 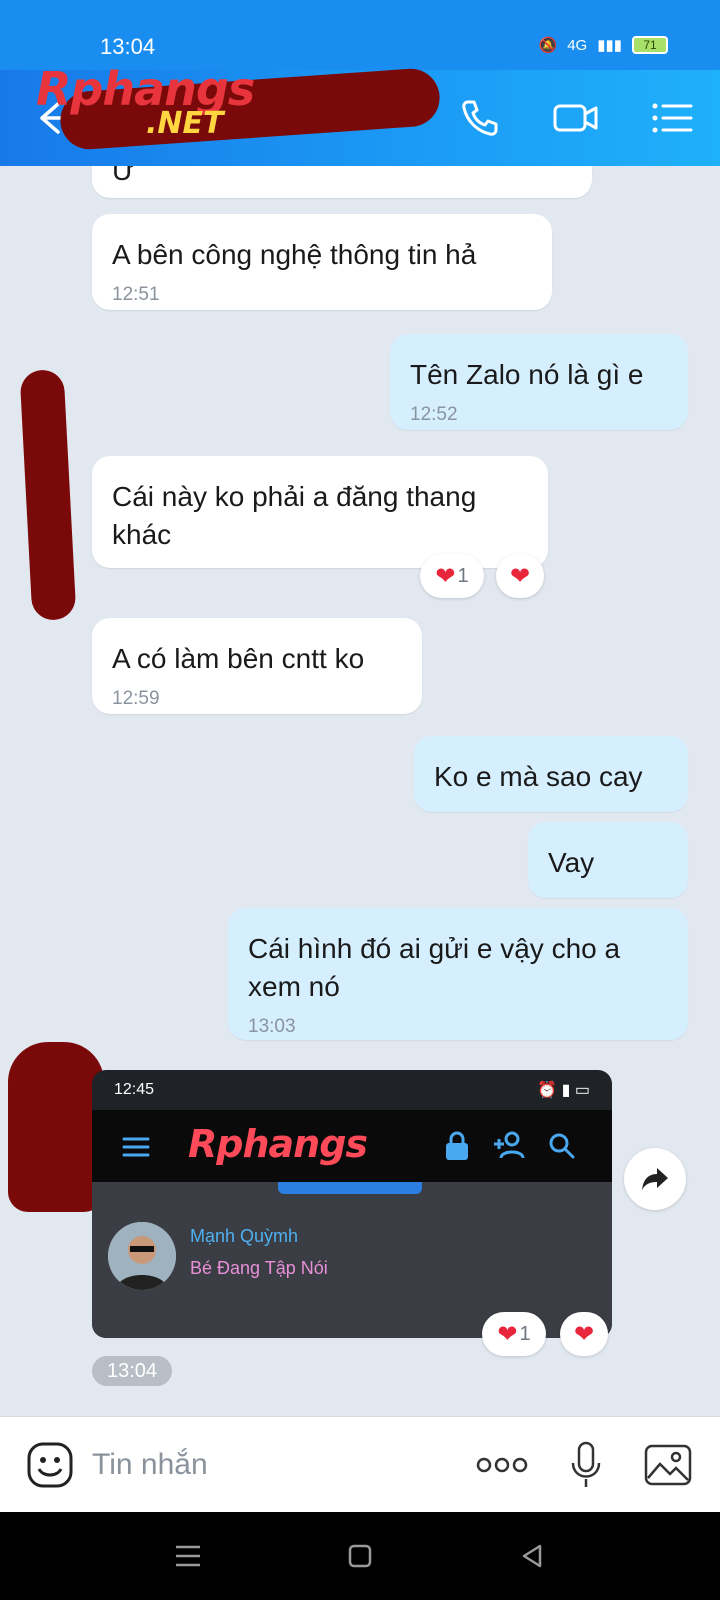 I want to click on message-input: Tin nhắn, so click(x=272, y=1465).